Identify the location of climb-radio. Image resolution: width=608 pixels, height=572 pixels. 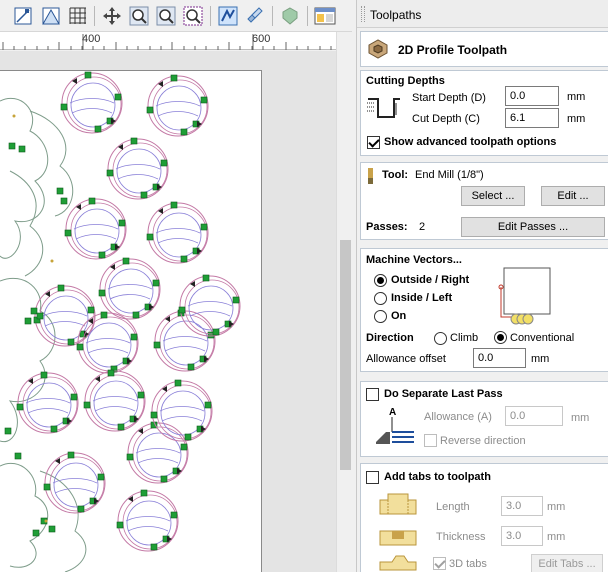
(440, 338).